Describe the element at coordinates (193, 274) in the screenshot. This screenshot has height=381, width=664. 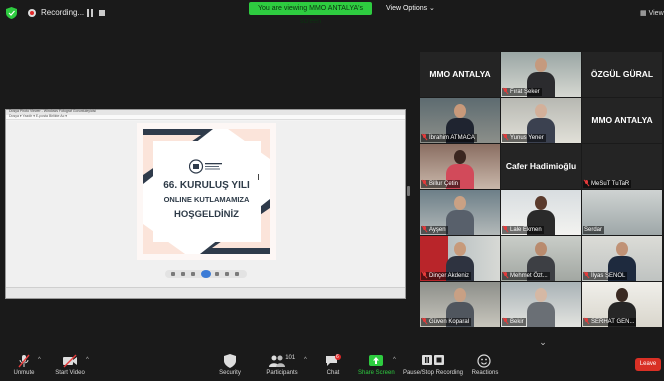
I see `previous-icon` at that location.